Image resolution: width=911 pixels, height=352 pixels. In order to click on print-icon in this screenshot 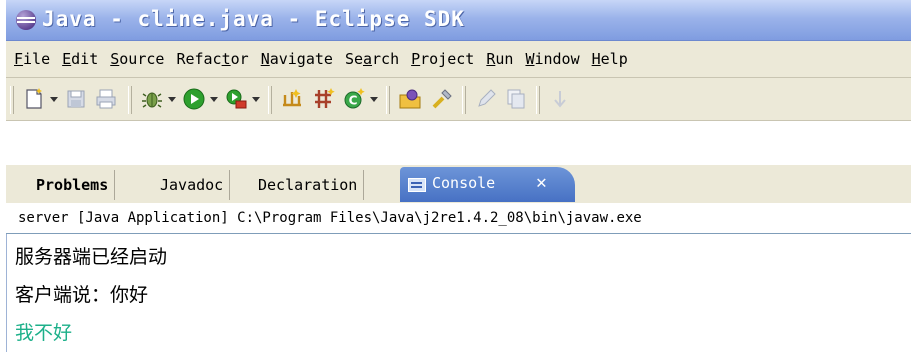, I will do `click(106, 99)`.